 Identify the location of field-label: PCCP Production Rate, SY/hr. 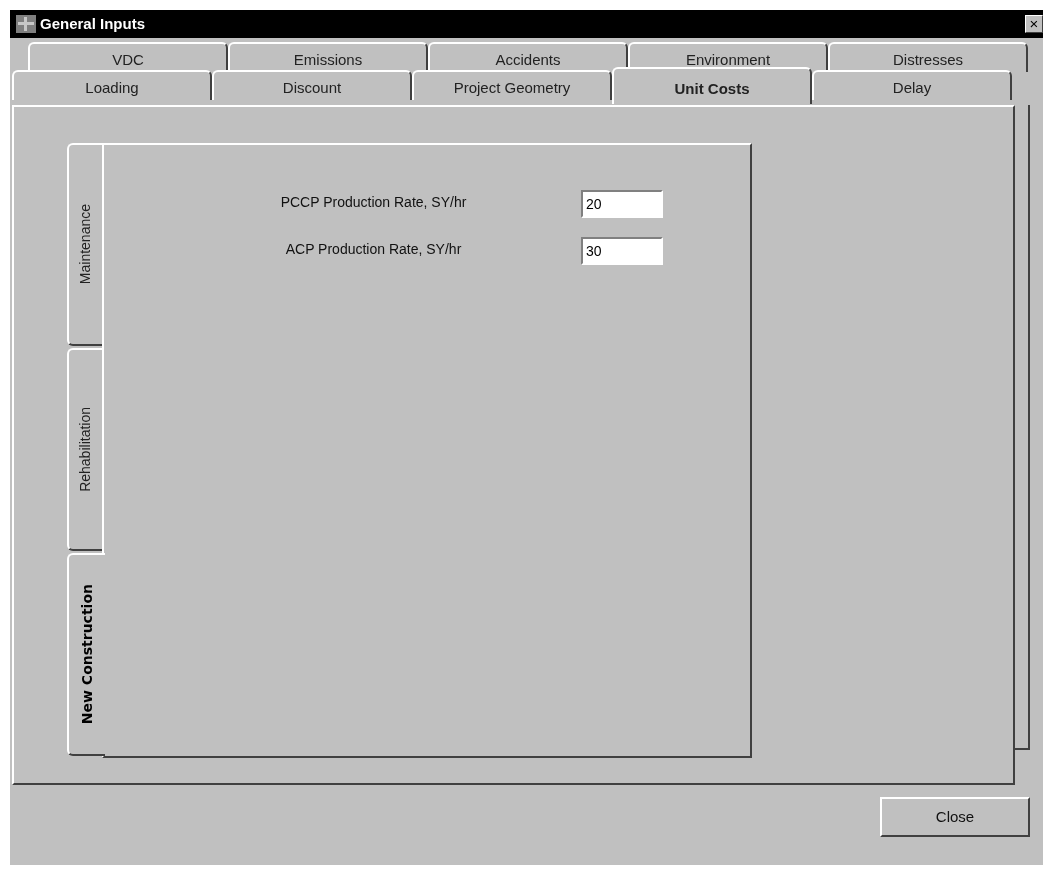
(373, 202).